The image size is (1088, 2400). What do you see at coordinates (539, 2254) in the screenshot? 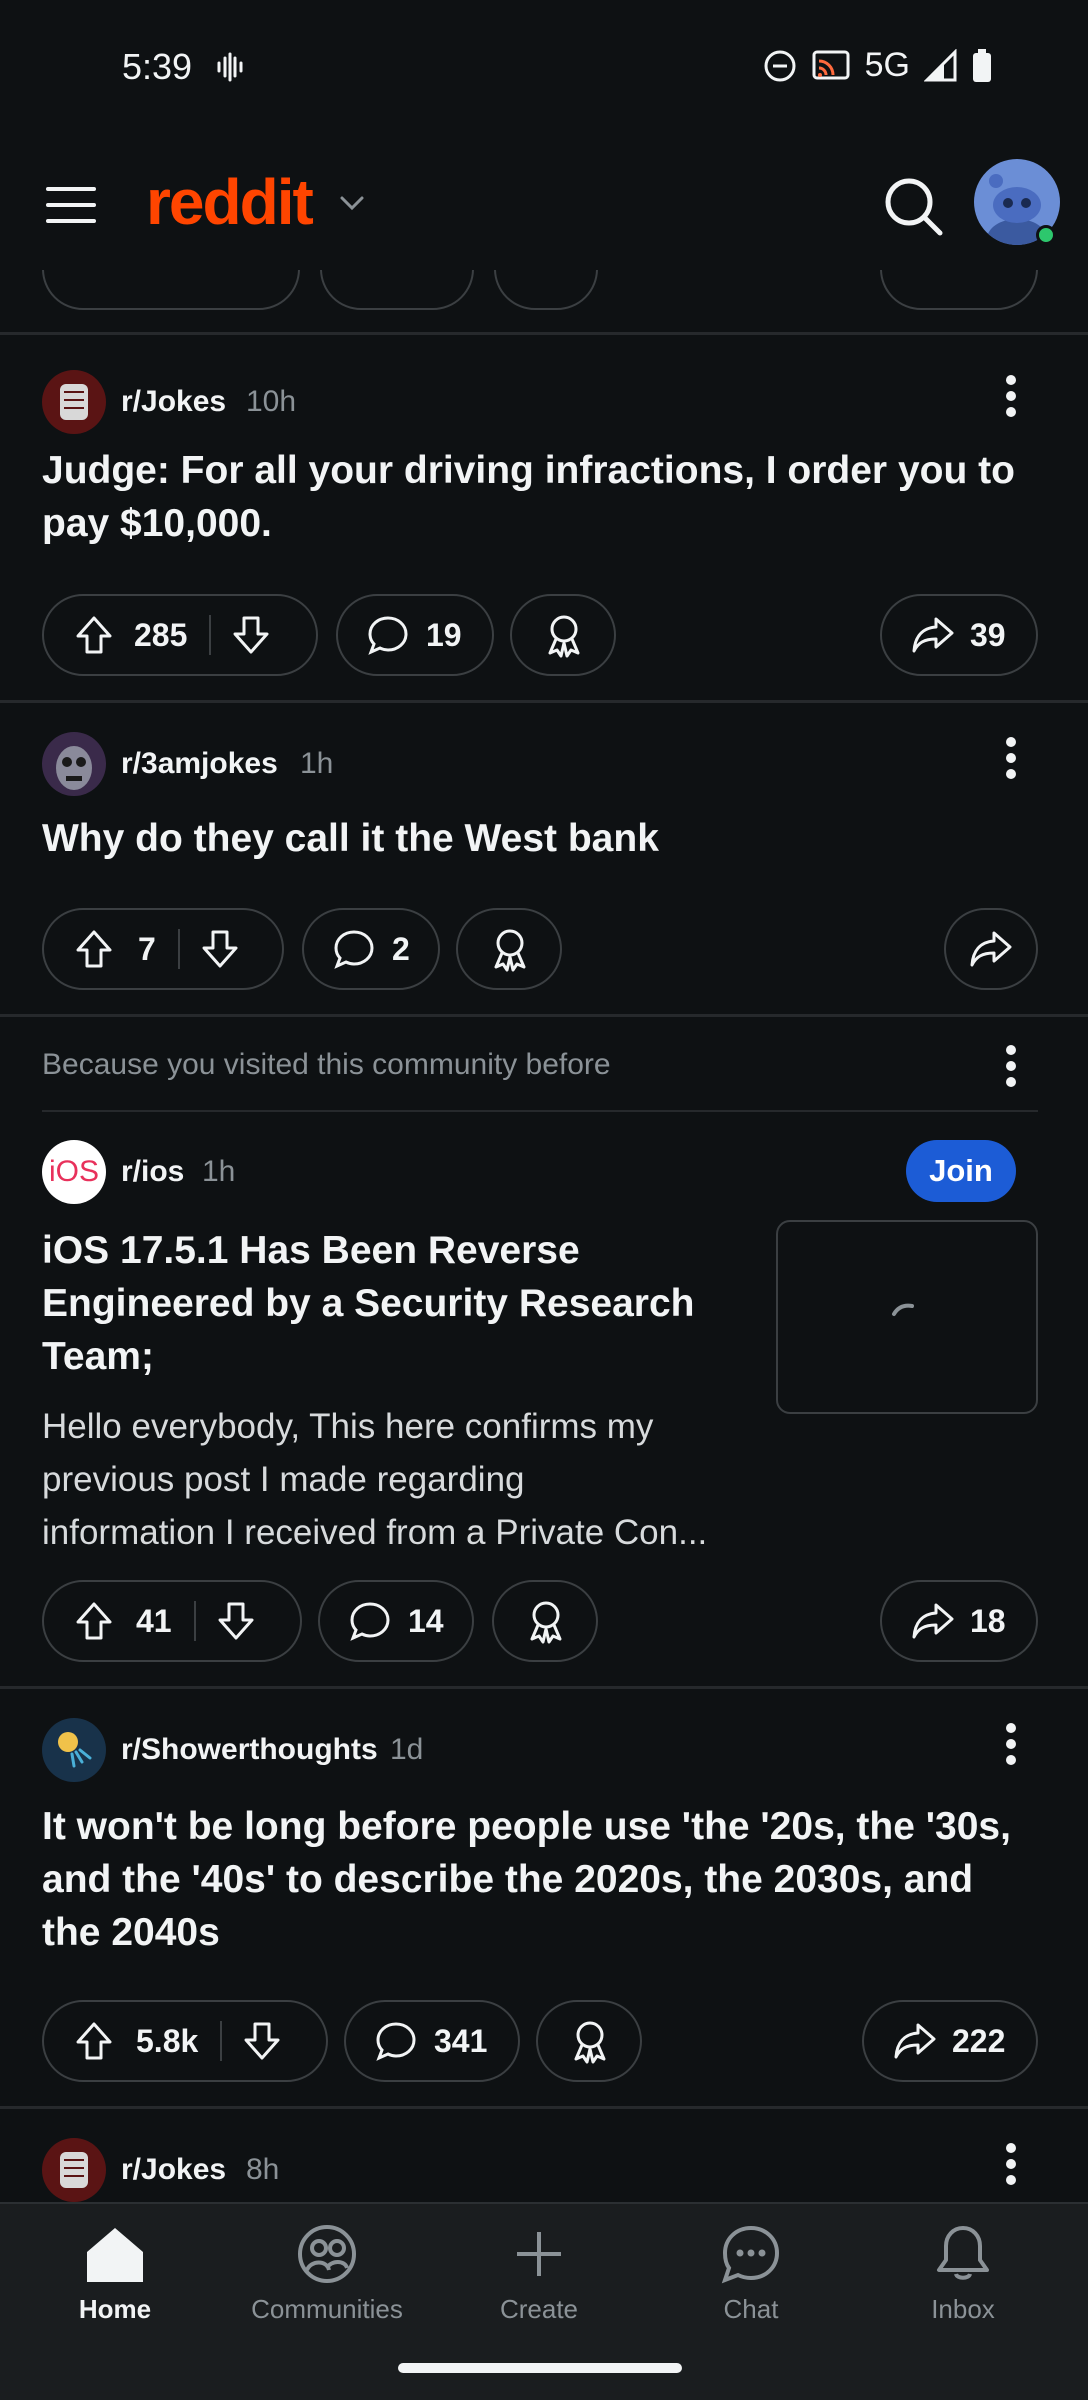
I see `plus-icon` at bounding box center [539, 2254].